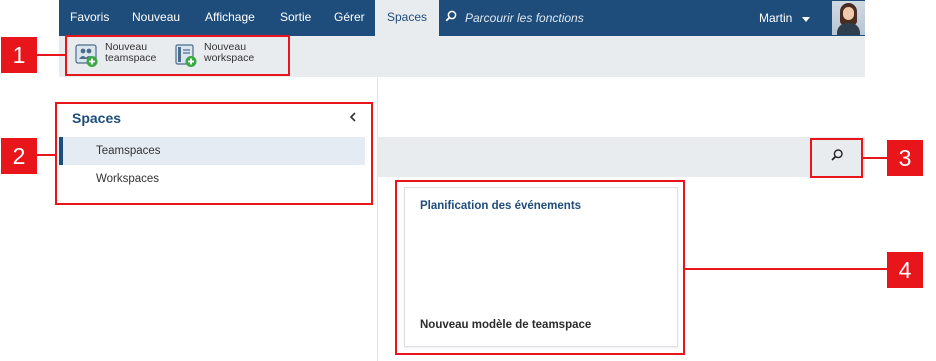 Image resolution: width=936 pixels, height=361 pixels. I want to click on function-search: Parcourir les fonctions, so click(514, 18).